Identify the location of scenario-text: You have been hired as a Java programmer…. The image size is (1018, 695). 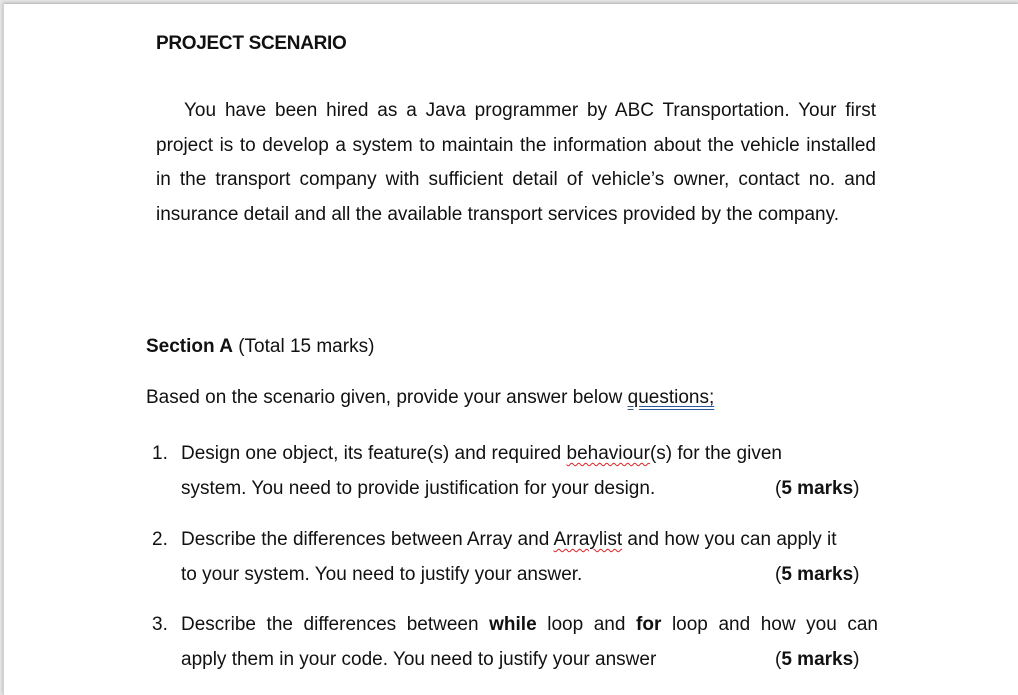
(516, 162).